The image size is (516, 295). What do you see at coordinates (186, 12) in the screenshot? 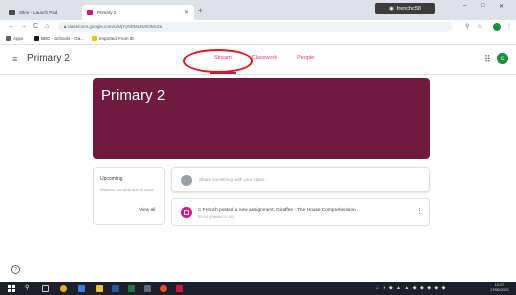
I see `close-tab-icon: ✕` at bounding box center [186, 12].